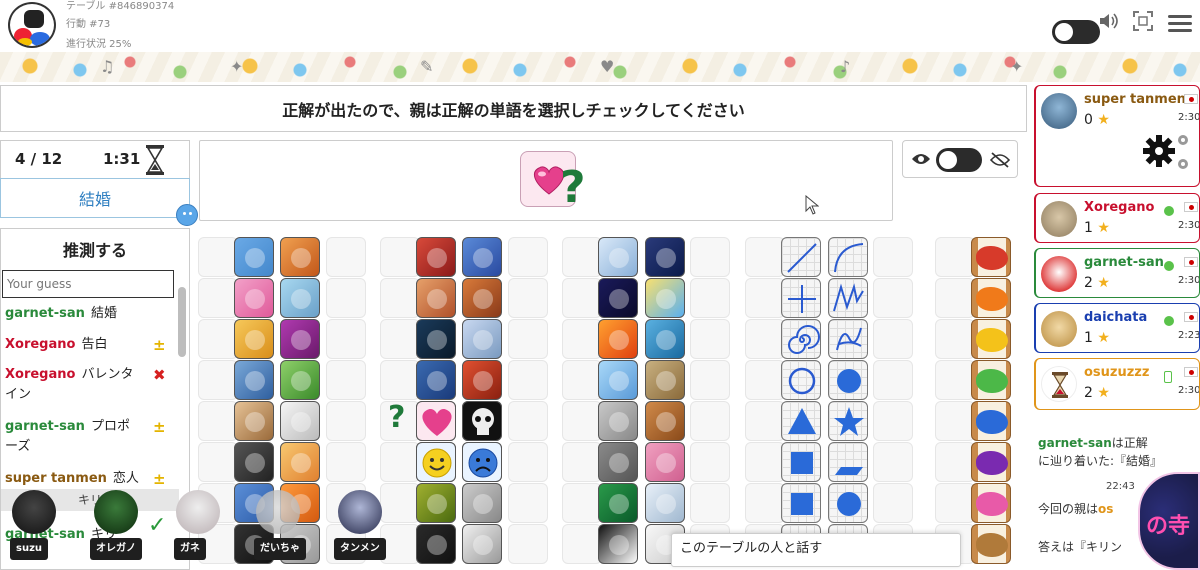 Image resolution: width=1200 pixels, height=570 pixels. What do you see at coordinates (1076, 32) in the screenshot?
I see `sound-toggle` at bounding box center [1076, 32].